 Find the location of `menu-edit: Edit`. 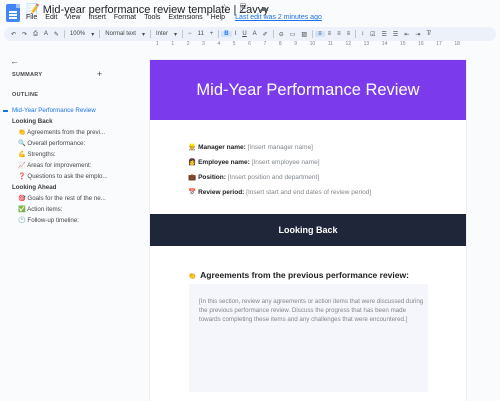

menu-edit: Edit is located at coordinates (51, 20).